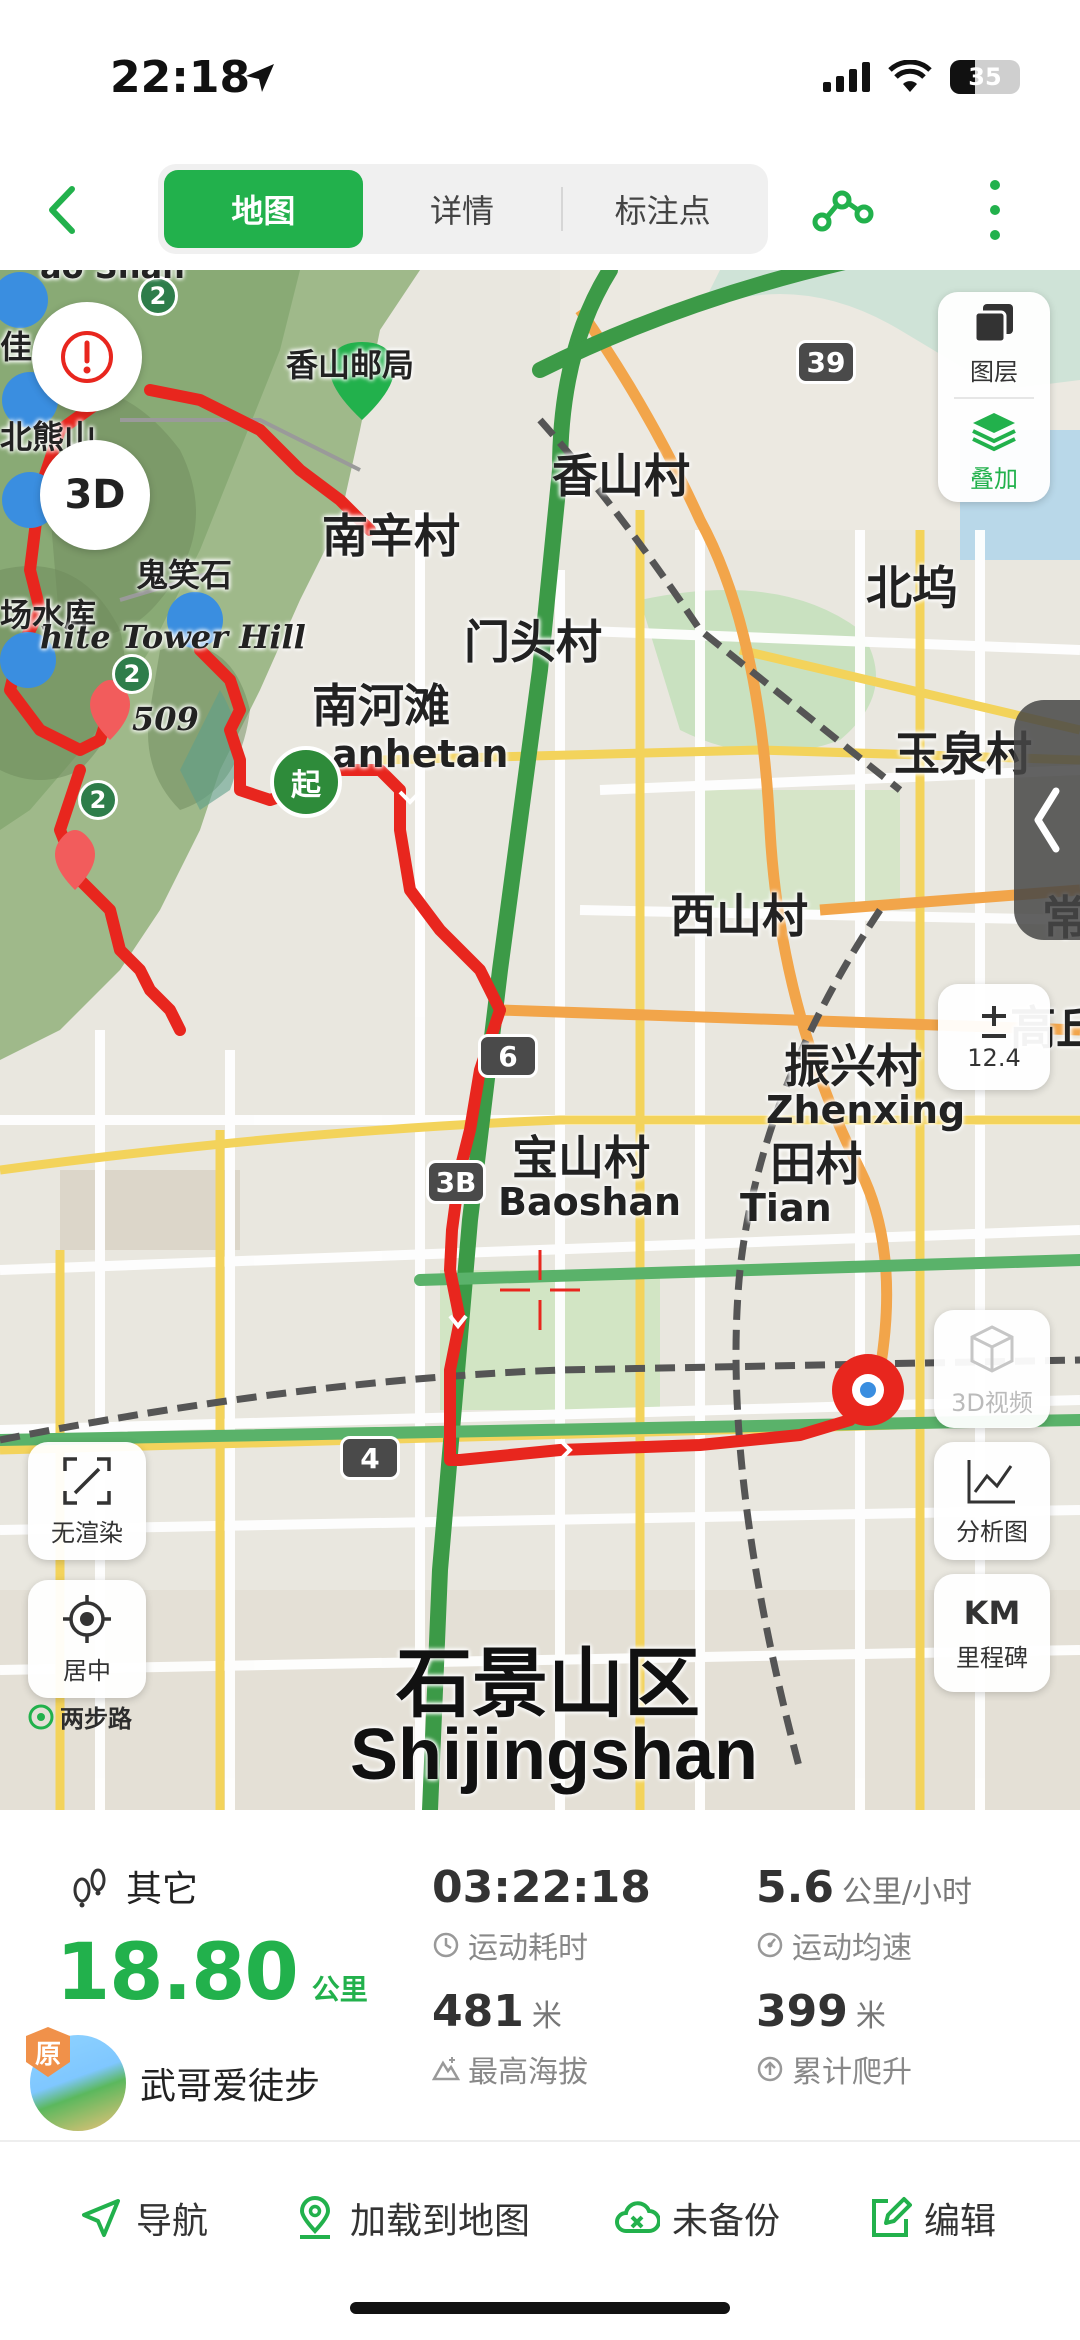 The width and height of the screenshot is (1080, 2340). Describe the element at coordinates (912, 588) in the screenshot. I see `map-label: 北坞` at that location.